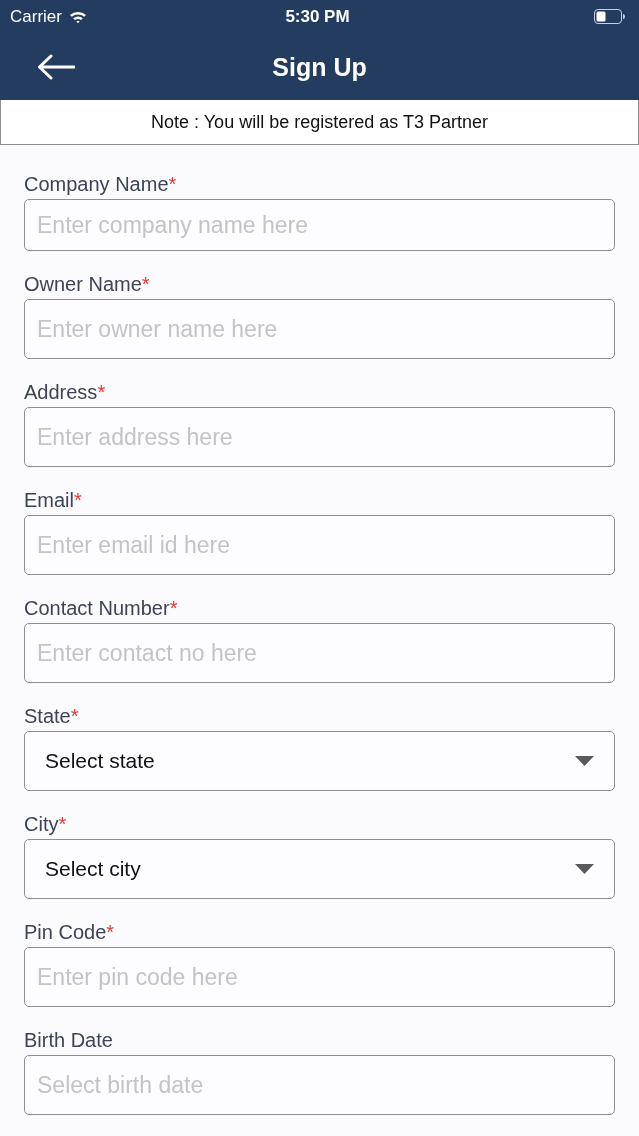 This screenshot has height=1136, width=639. Describe the element at coordinates (319, 1085) in the screenshot. I see `date-input: Select birth date` at that location.